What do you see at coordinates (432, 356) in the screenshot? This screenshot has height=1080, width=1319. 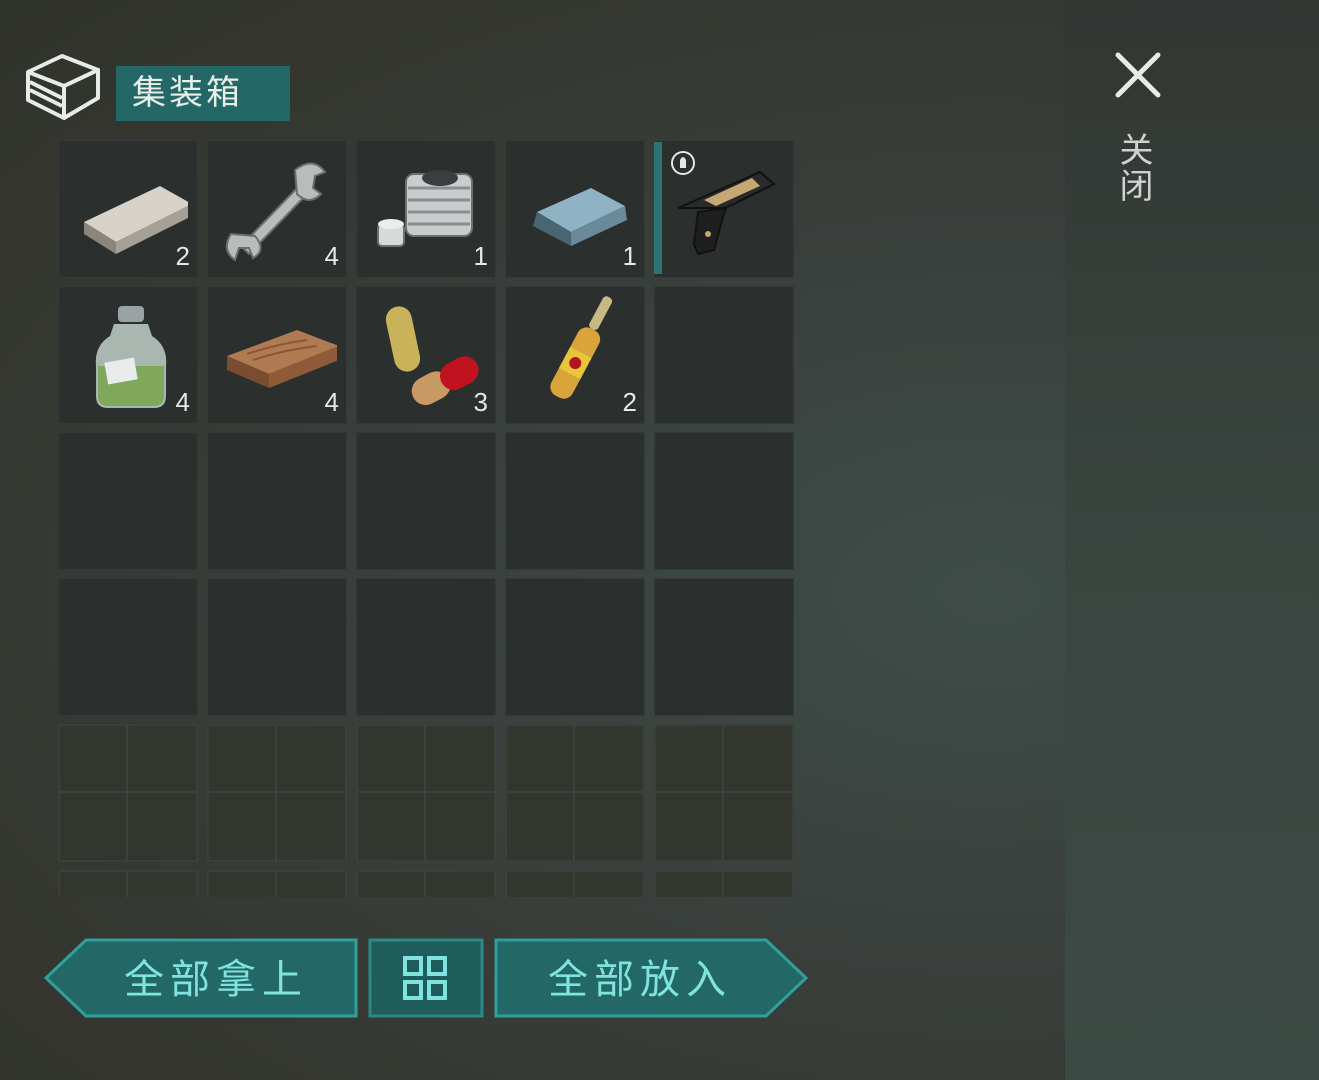 I see `pills-icon` at bounding box center [432, 356].